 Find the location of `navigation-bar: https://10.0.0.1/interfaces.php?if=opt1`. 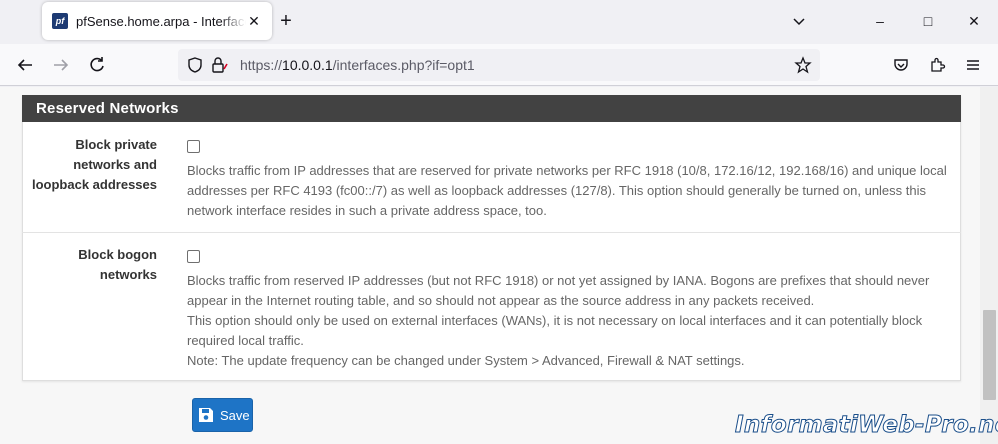

navigation-bar: https://10.0.0.1/interfaces.php?if=opt1 is located at coordinates (499, 65).